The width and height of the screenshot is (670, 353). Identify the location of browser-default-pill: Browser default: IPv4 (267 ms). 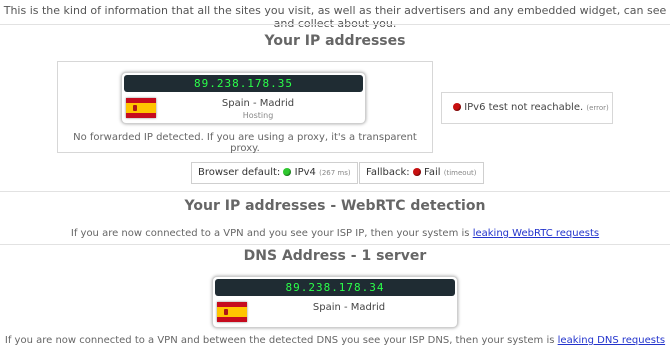
(274, 173).